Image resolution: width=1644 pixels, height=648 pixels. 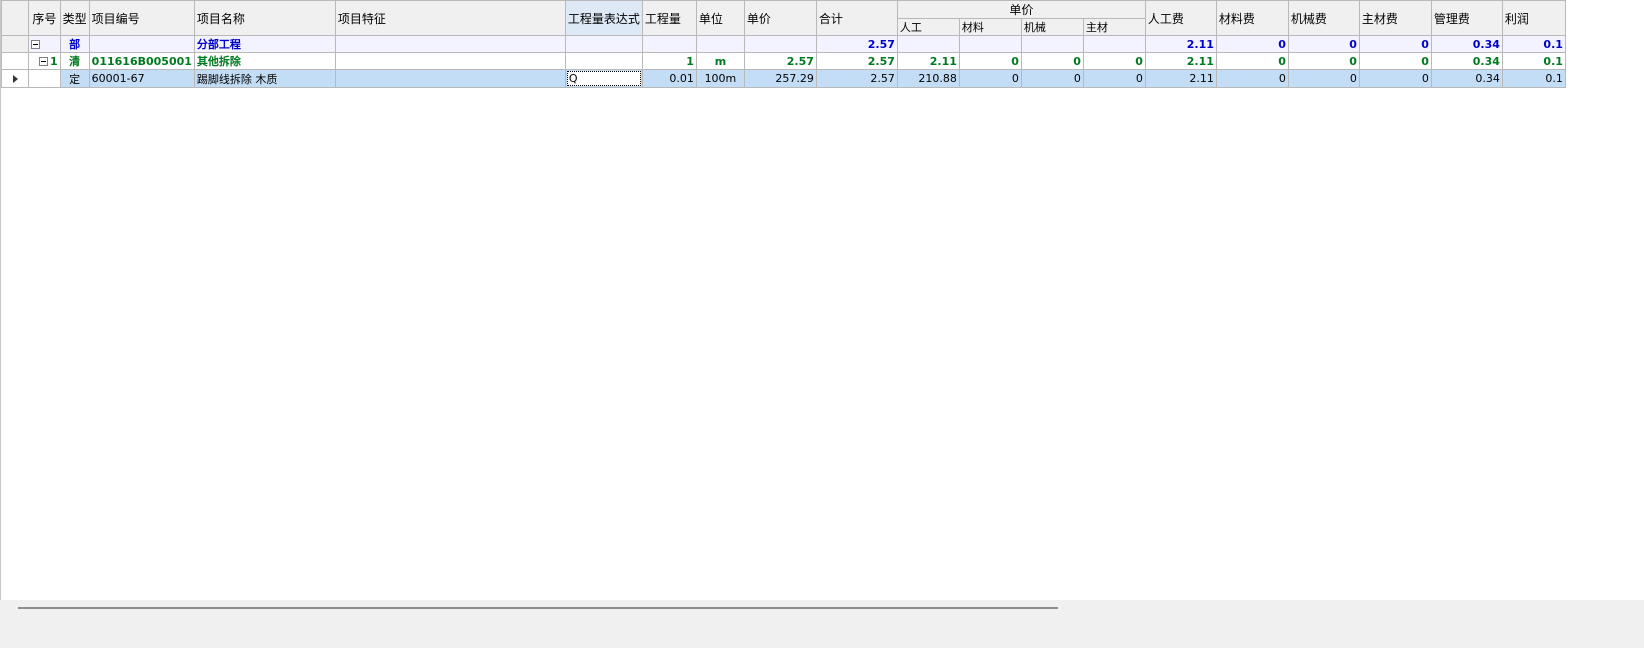 I want to click on main-material-cell, so click(x=1114, y=44).